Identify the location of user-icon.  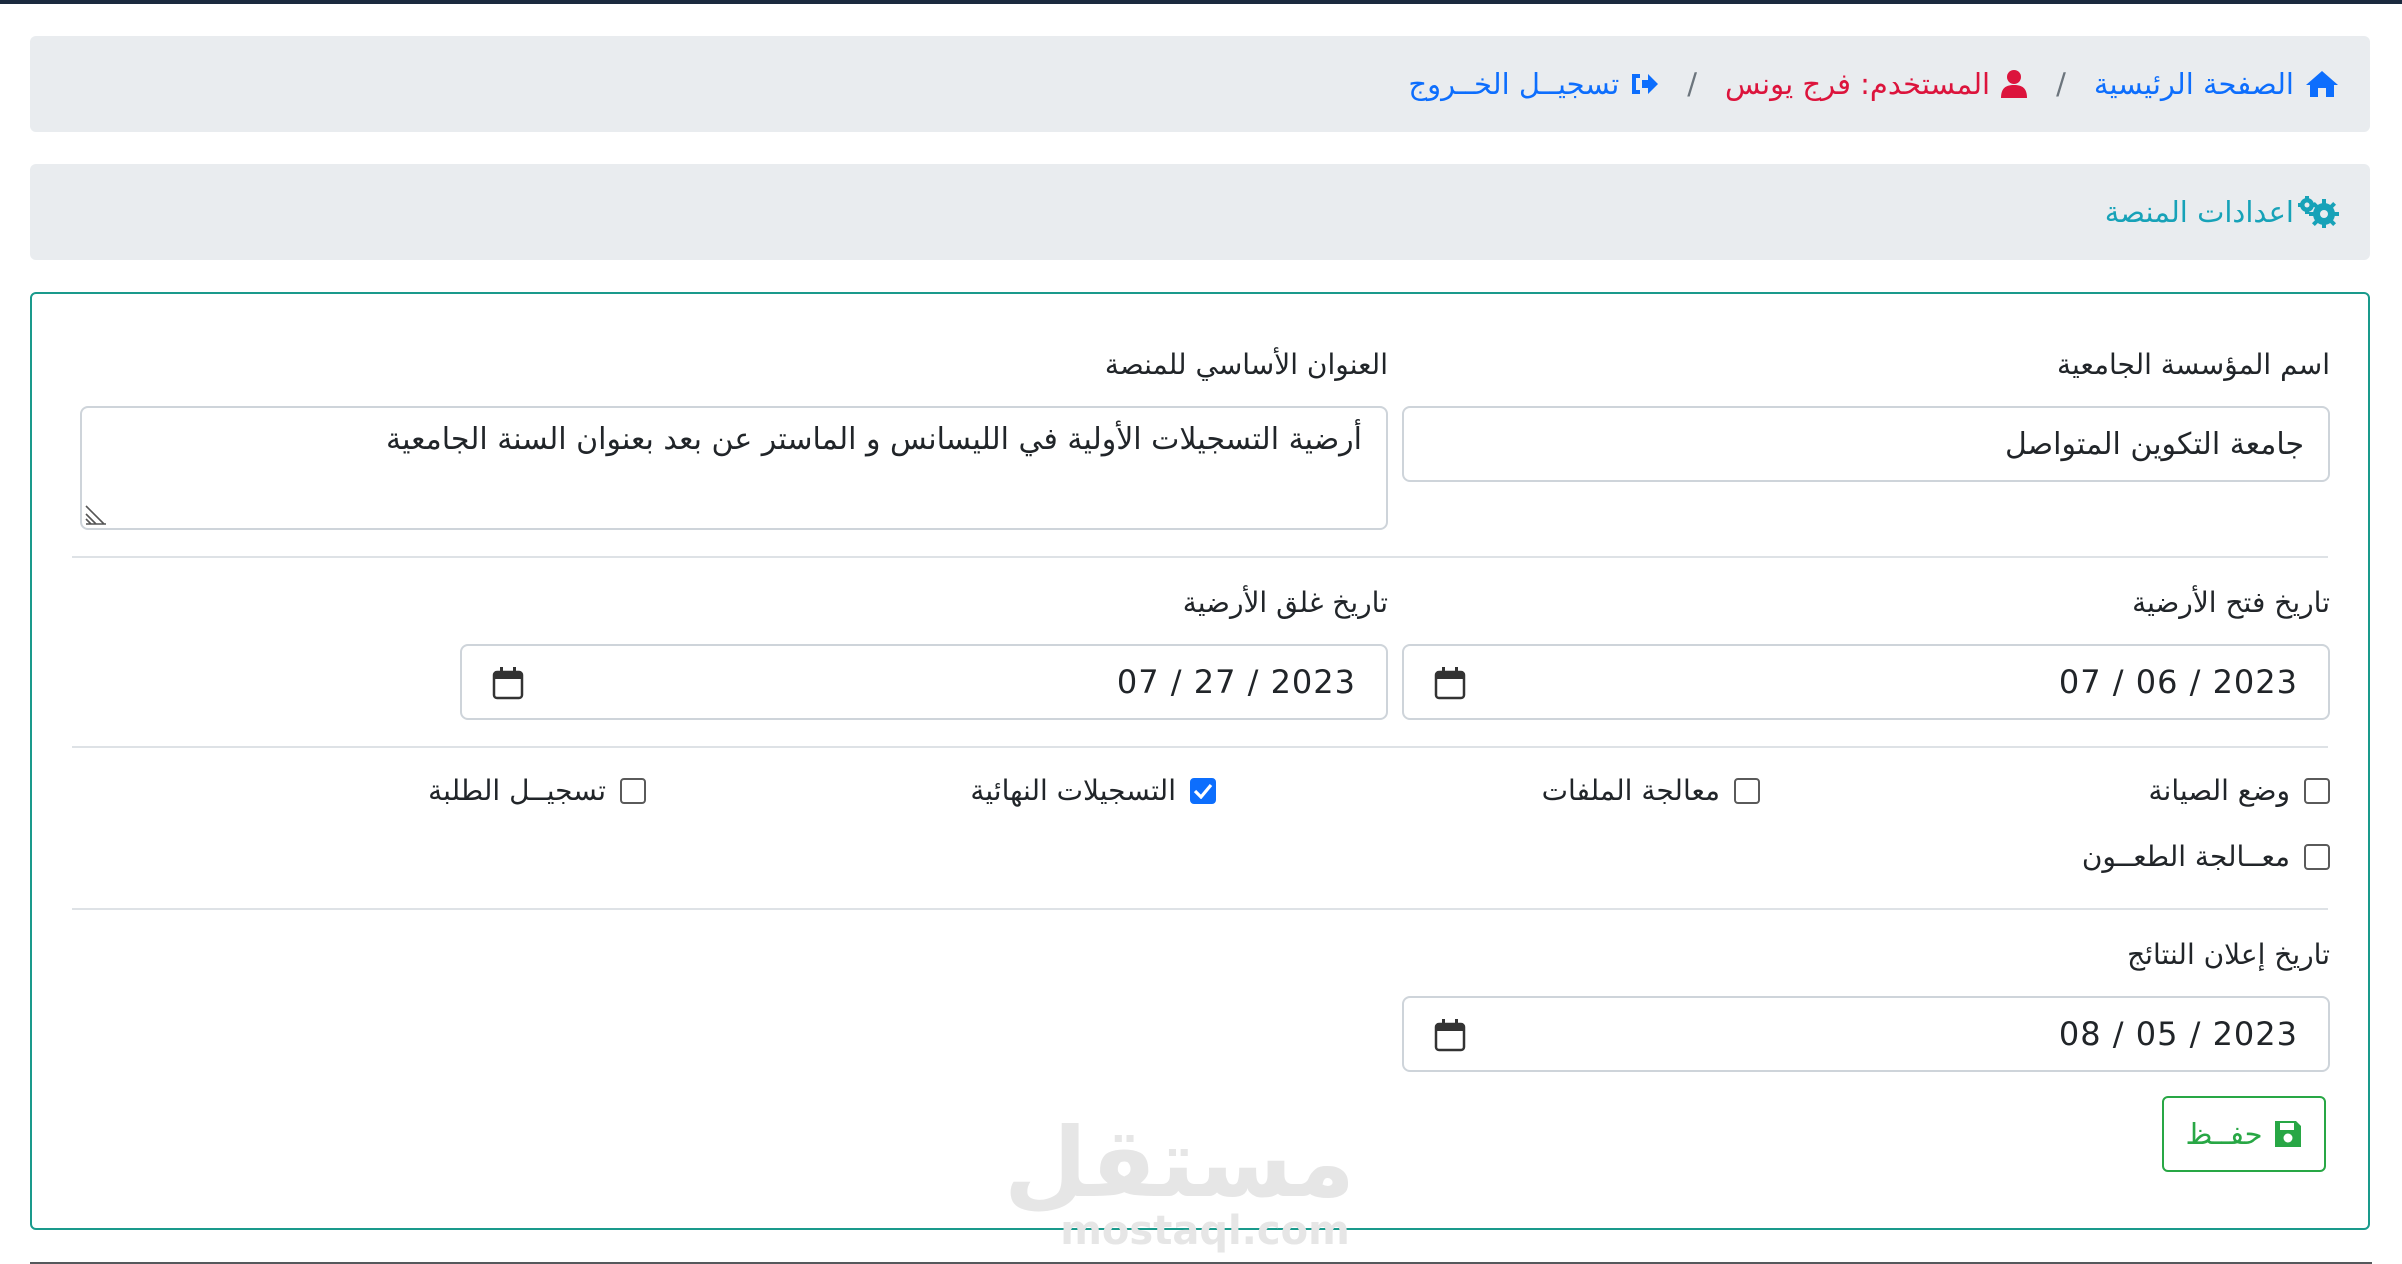
(2014, 84).